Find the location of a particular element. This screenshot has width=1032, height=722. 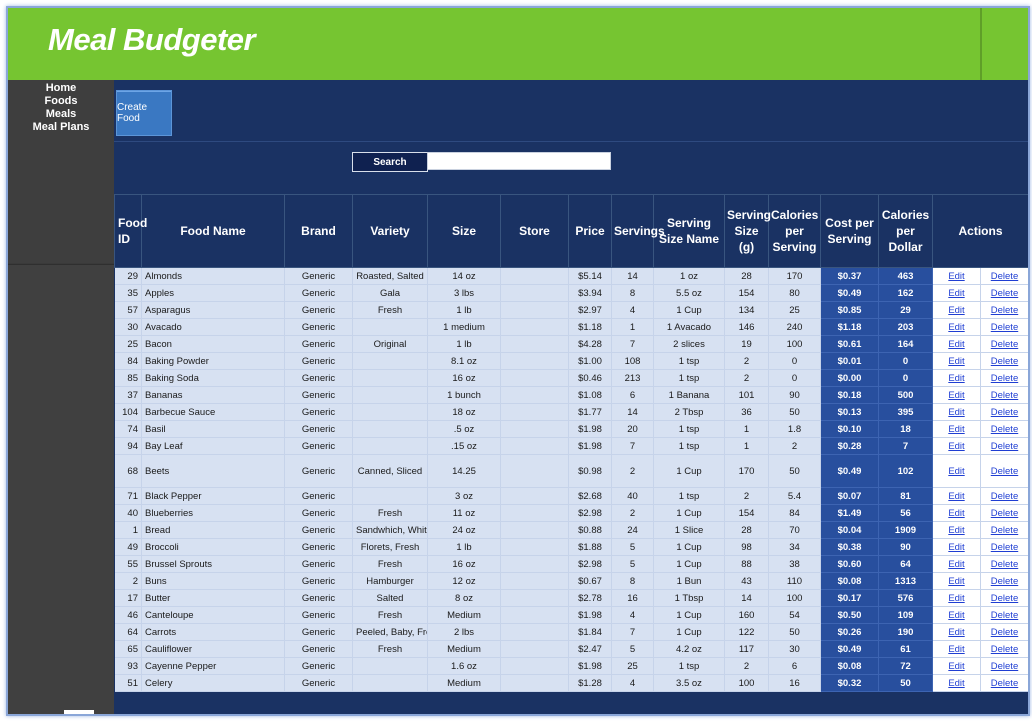

cell-food-id: 65 is located at coordinates (128, 649).